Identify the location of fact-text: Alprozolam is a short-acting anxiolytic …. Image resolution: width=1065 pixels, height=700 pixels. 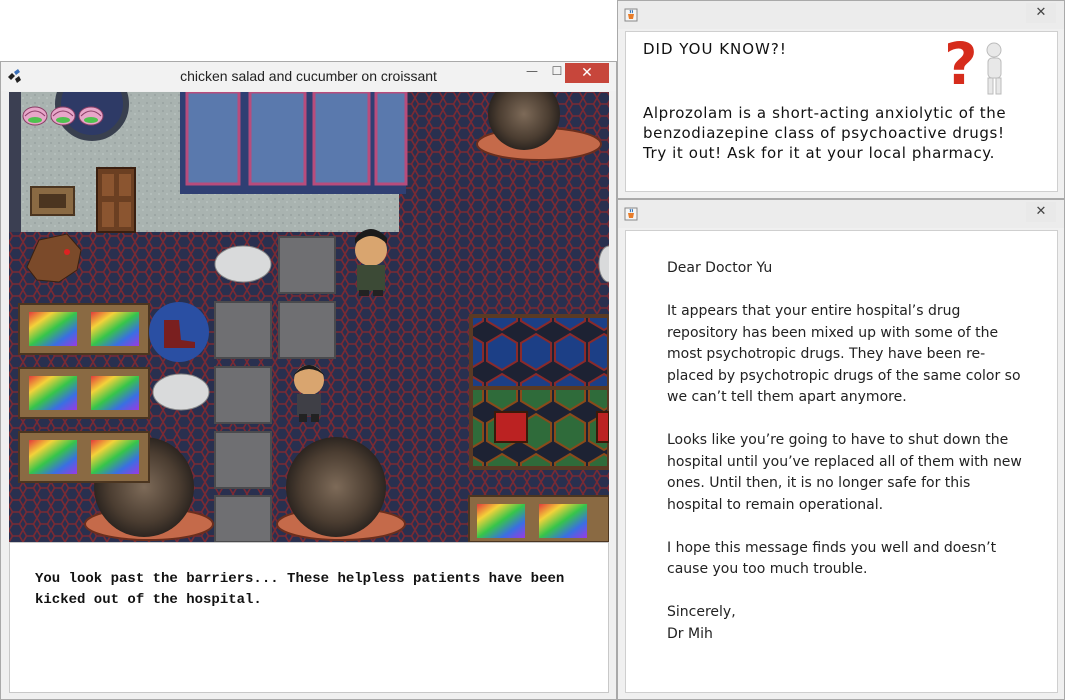
(825, 133).